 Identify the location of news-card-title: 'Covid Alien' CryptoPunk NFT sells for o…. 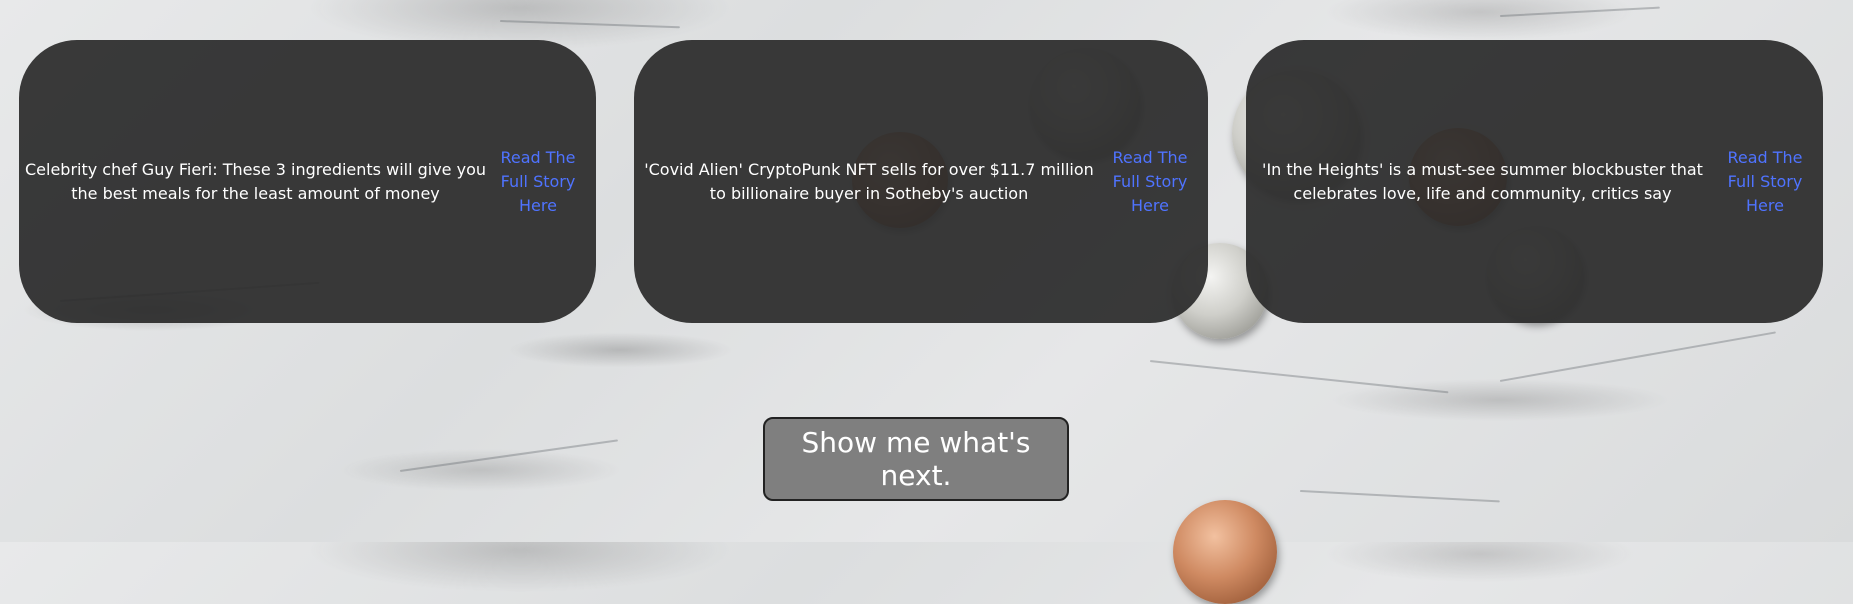
(869, 181).